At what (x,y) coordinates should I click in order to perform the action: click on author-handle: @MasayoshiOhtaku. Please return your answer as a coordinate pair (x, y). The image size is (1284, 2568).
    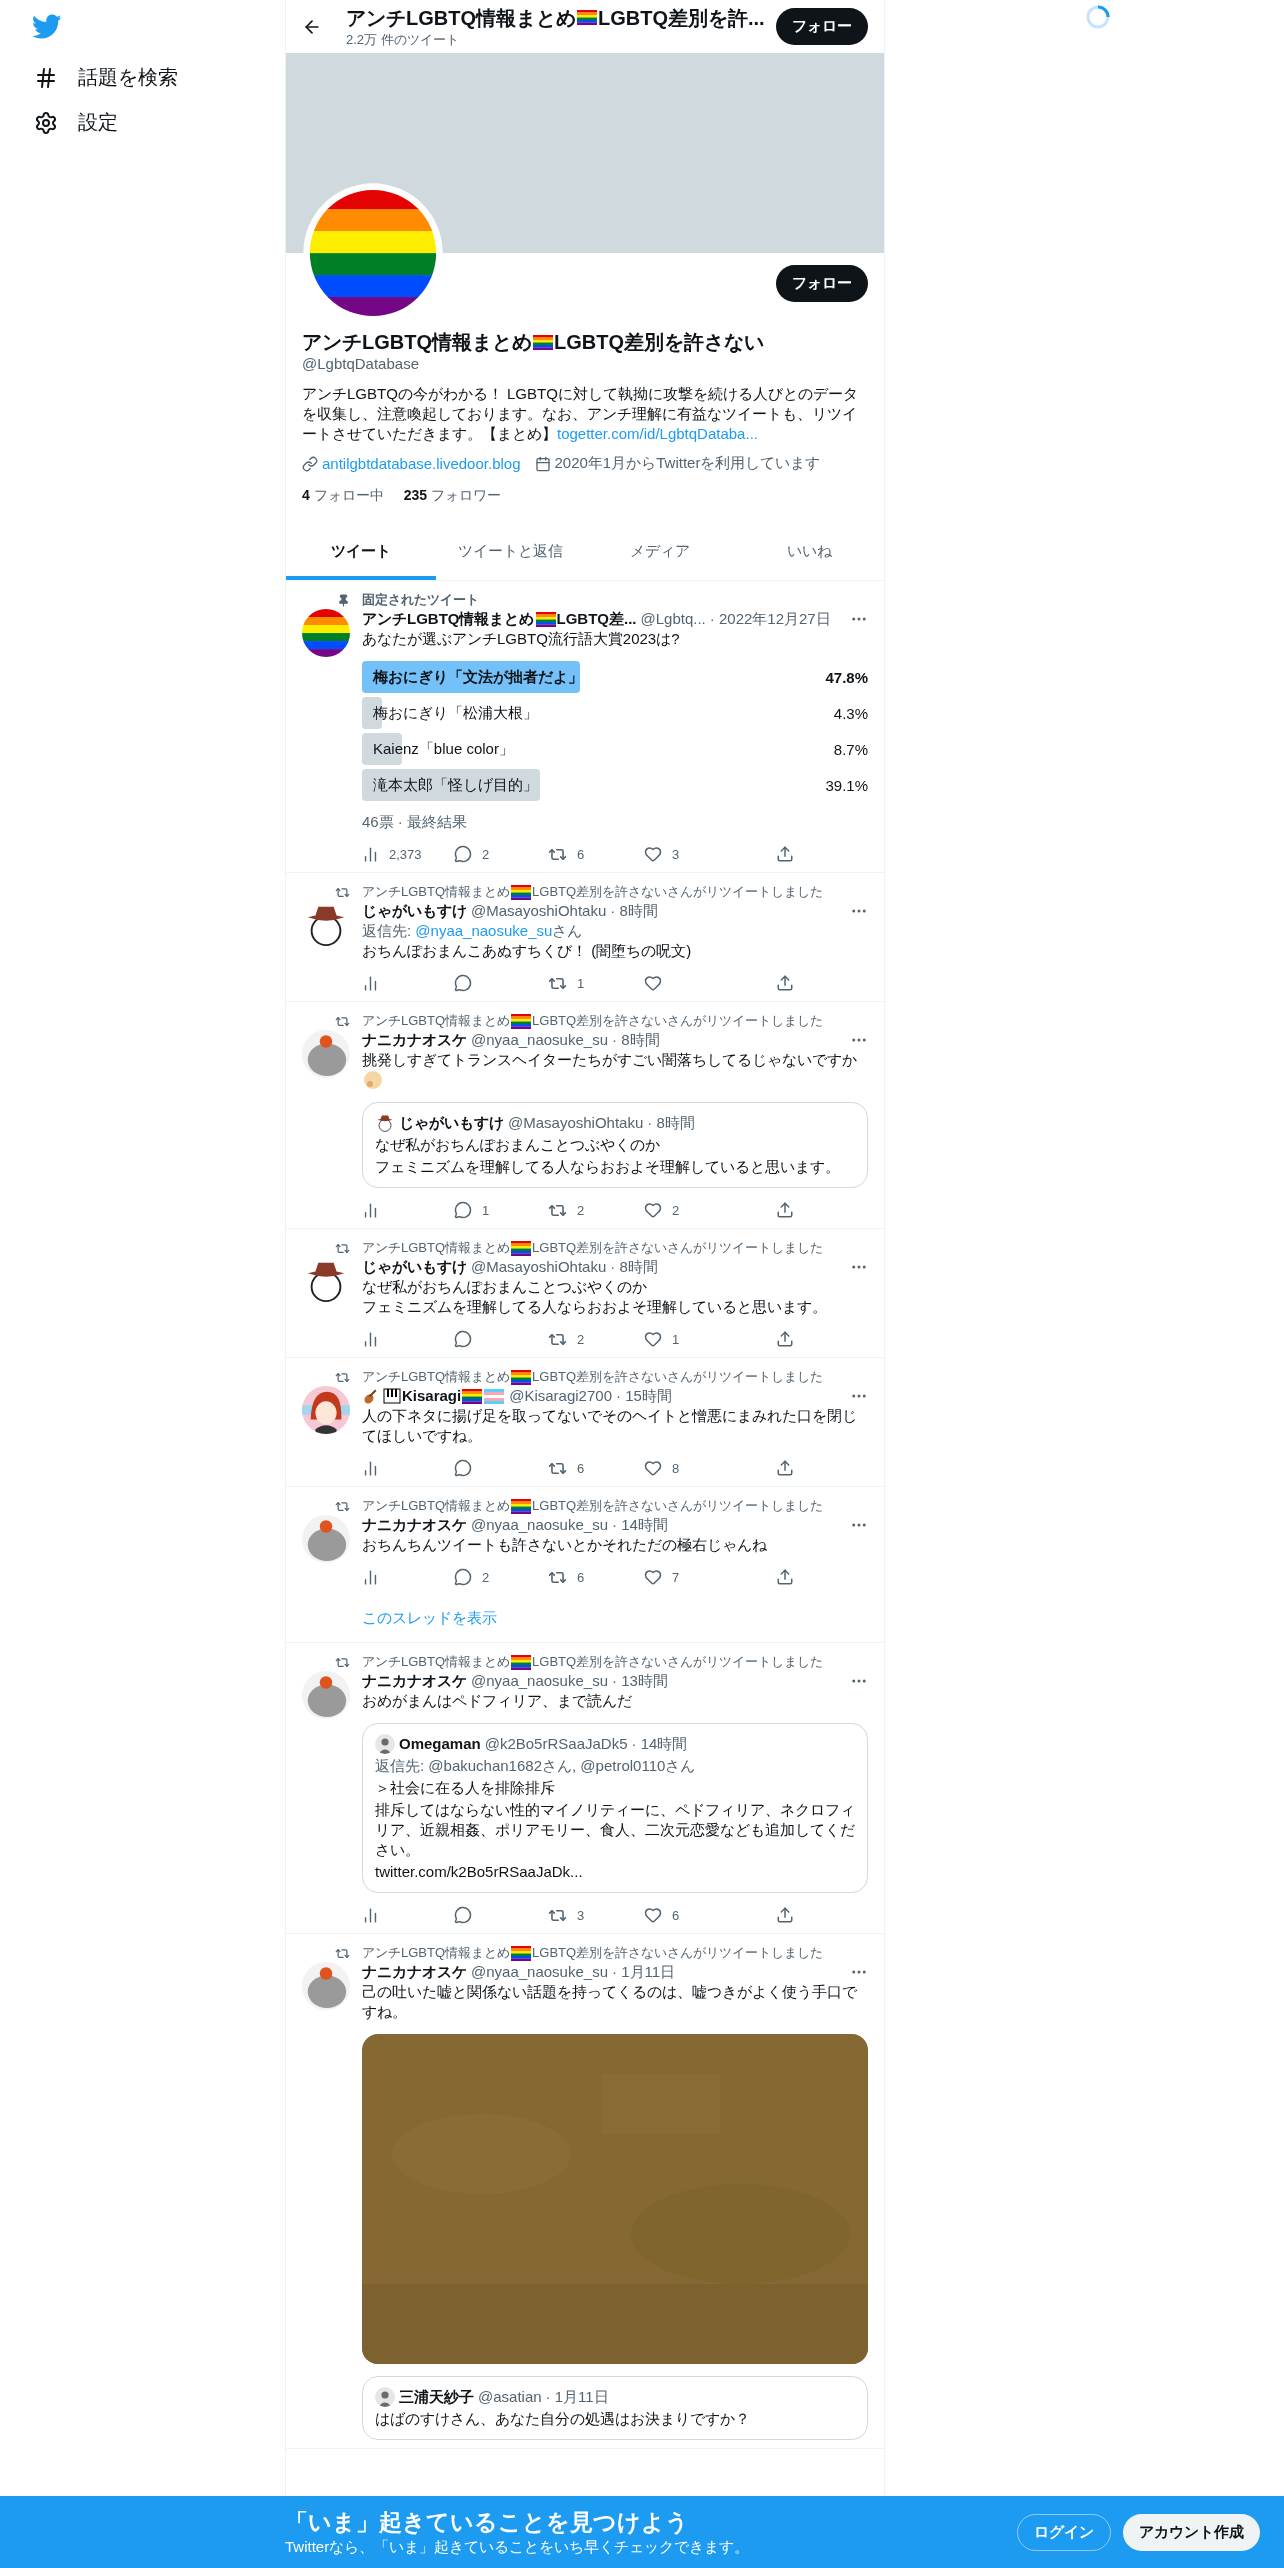
    Looking at the image, I should click on (576, 1123).